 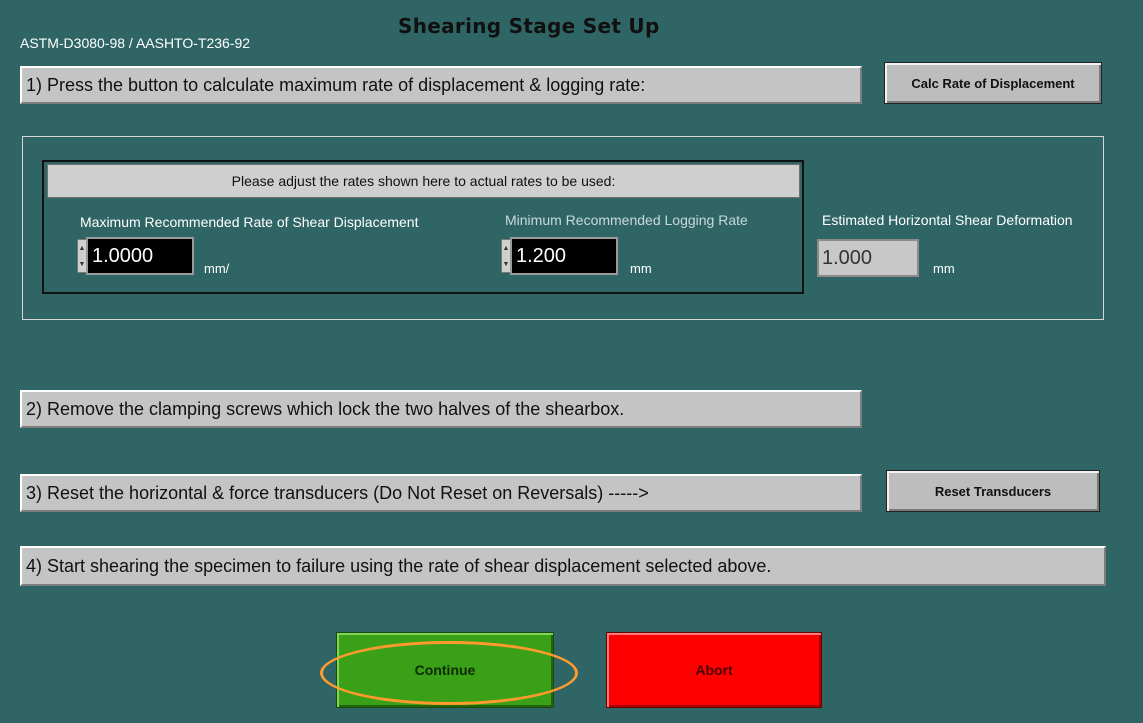 What do you see at coordinates (529, 26) in the screenshot?
I see `page-title: Shearing Stage Set Up` at bounding box center [529, 26].